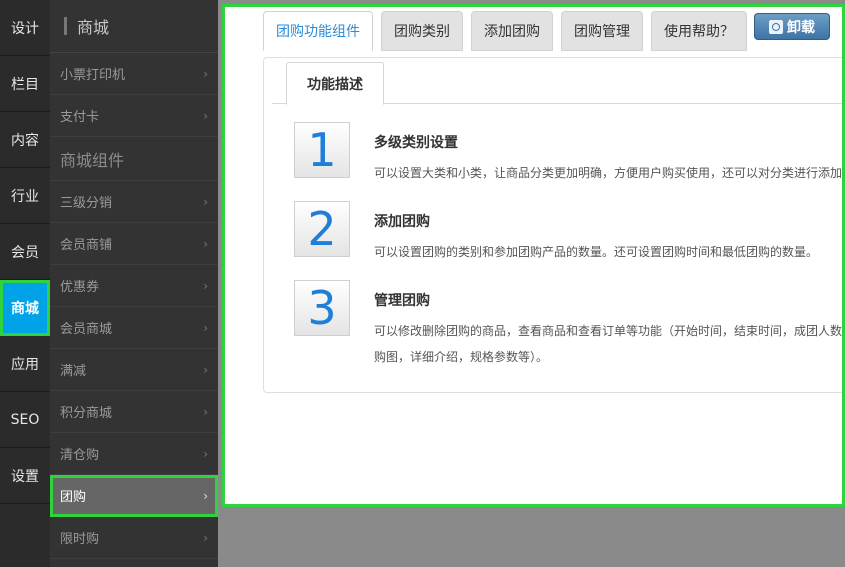  Describe the element at coordinates (322, 308) in the screenshot. I see `feature-number-badge: 3` at that location.